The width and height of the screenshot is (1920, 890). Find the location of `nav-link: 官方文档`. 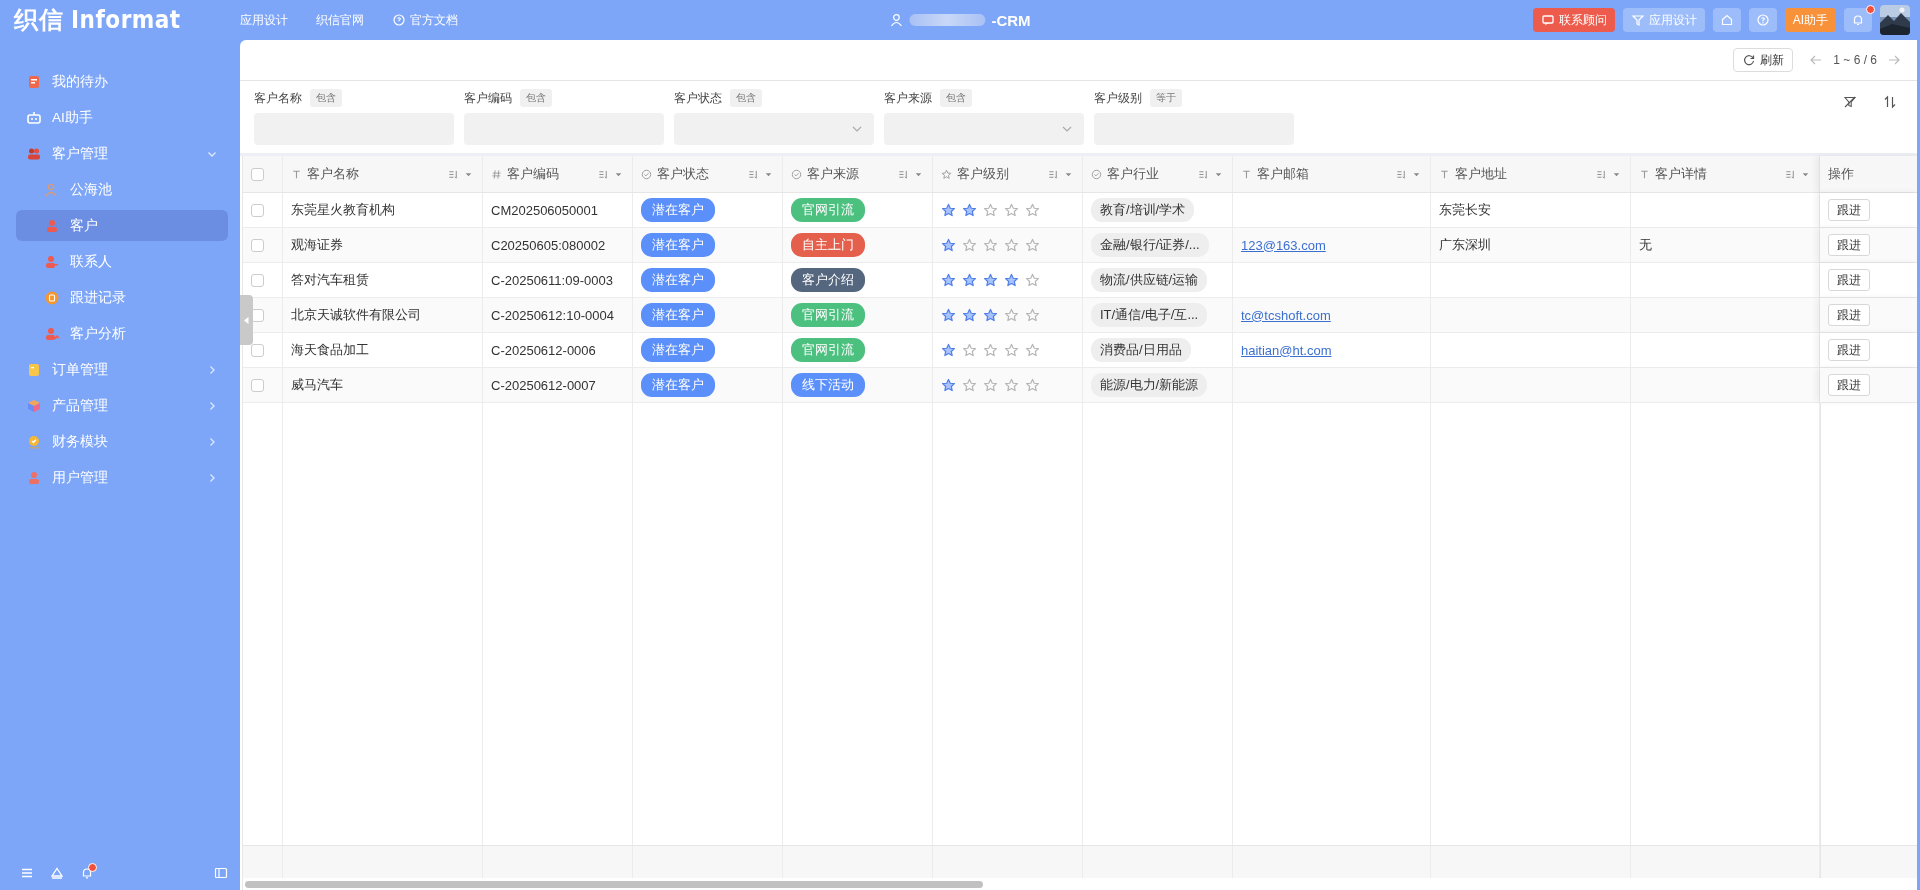

nav-link: 官方文档 is located at coordinates (425, 20).